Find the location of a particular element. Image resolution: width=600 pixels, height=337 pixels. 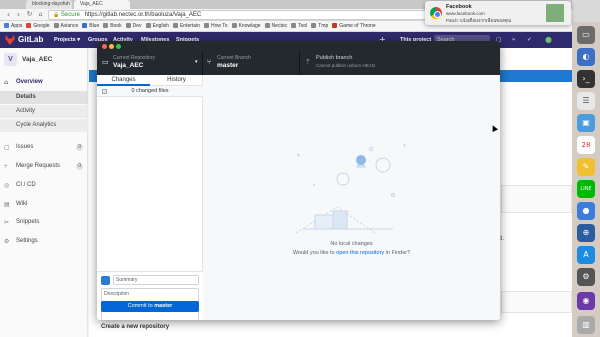

bookmark-item: Aviance is located at coordinates (65, 26).